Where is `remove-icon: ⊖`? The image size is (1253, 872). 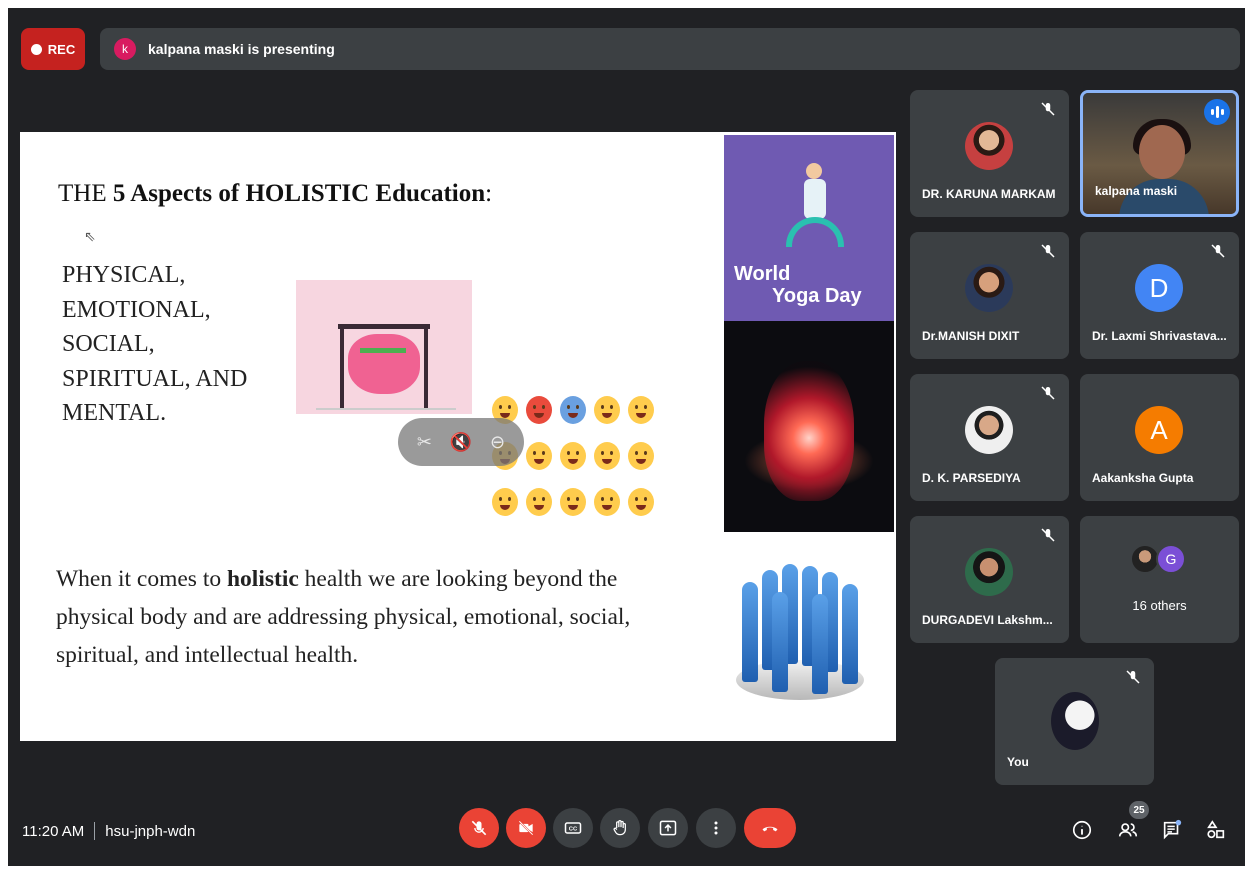 remove-icon: ⊖ is located at coordinates (497, 442).